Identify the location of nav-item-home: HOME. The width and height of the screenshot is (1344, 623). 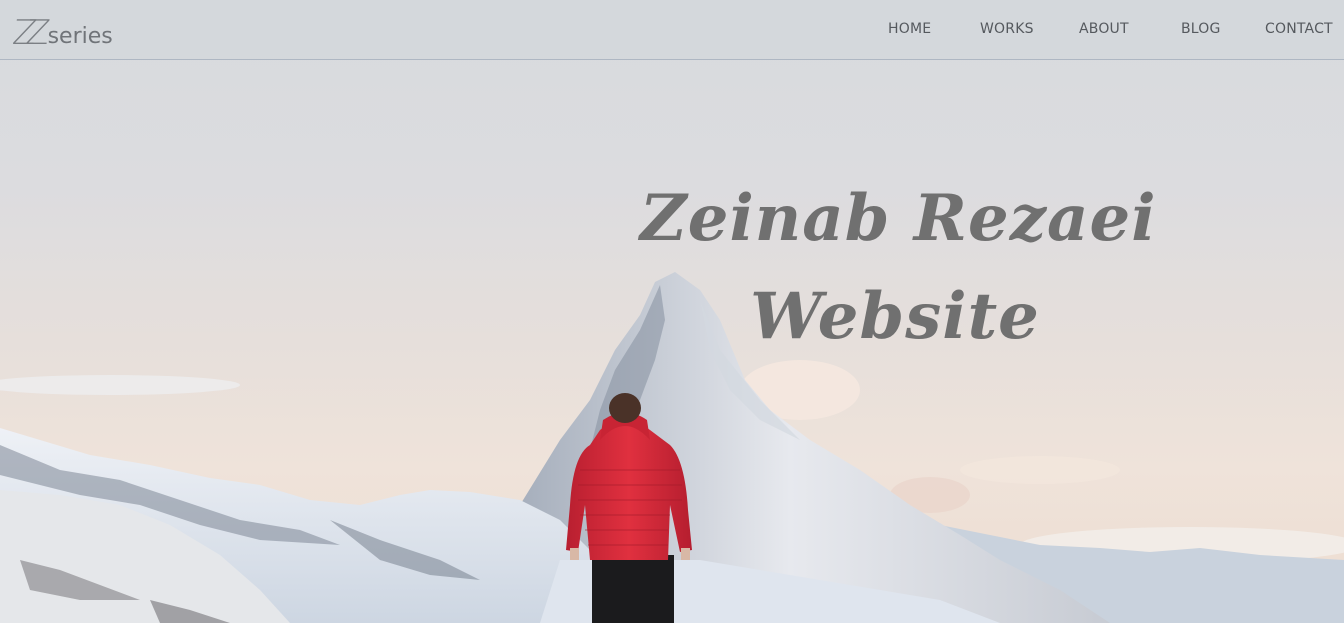
(909, 29).